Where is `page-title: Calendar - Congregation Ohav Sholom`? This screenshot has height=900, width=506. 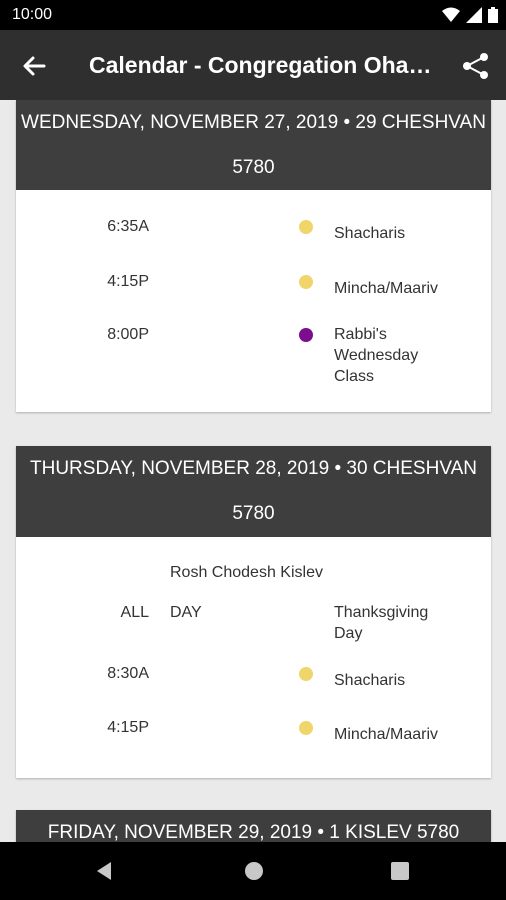
page-title: Calendar - Congregation Ohav Sholom is located at coordinates (264, 65).